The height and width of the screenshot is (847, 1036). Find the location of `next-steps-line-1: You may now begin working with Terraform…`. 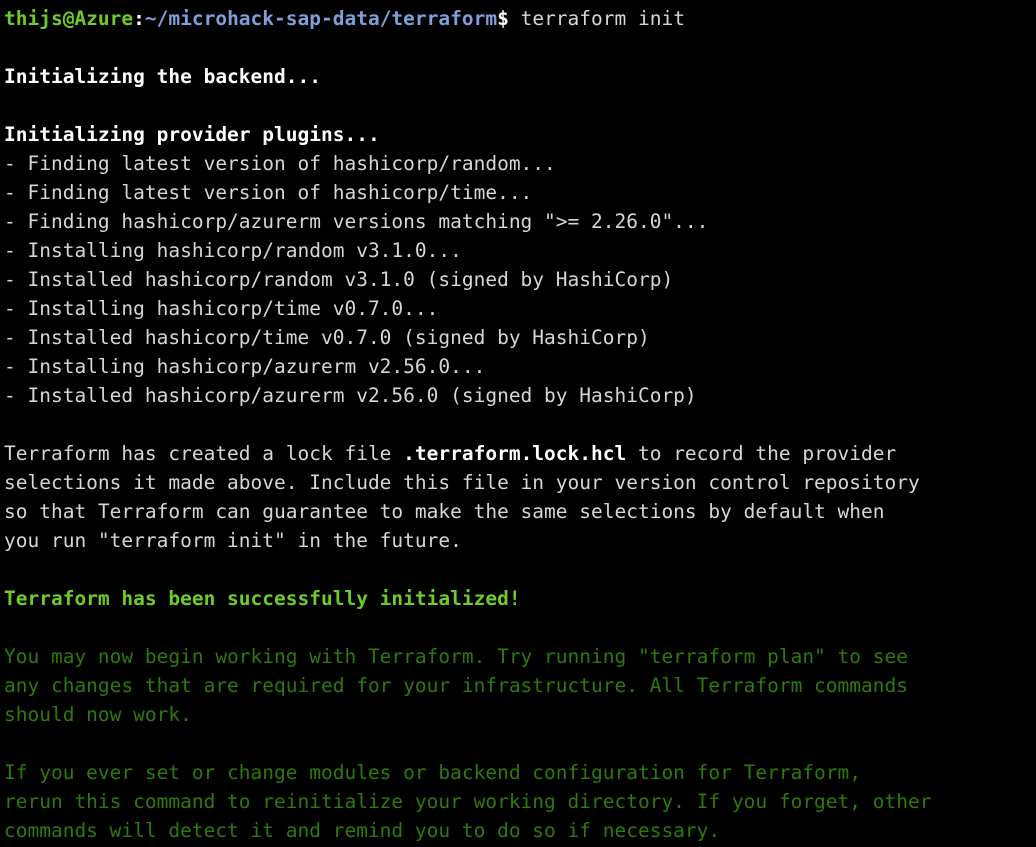

next-steps-line-1: You may now begin working with Terraform… is located at coordinates (456, 656).